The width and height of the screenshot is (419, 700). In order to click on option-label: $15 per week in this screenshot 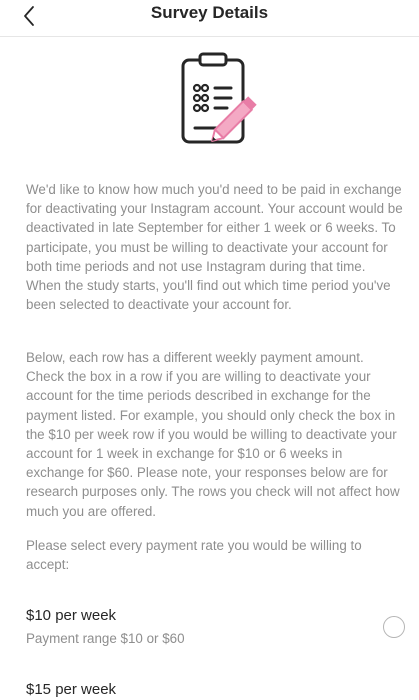, I will do `click(71, 689)`.